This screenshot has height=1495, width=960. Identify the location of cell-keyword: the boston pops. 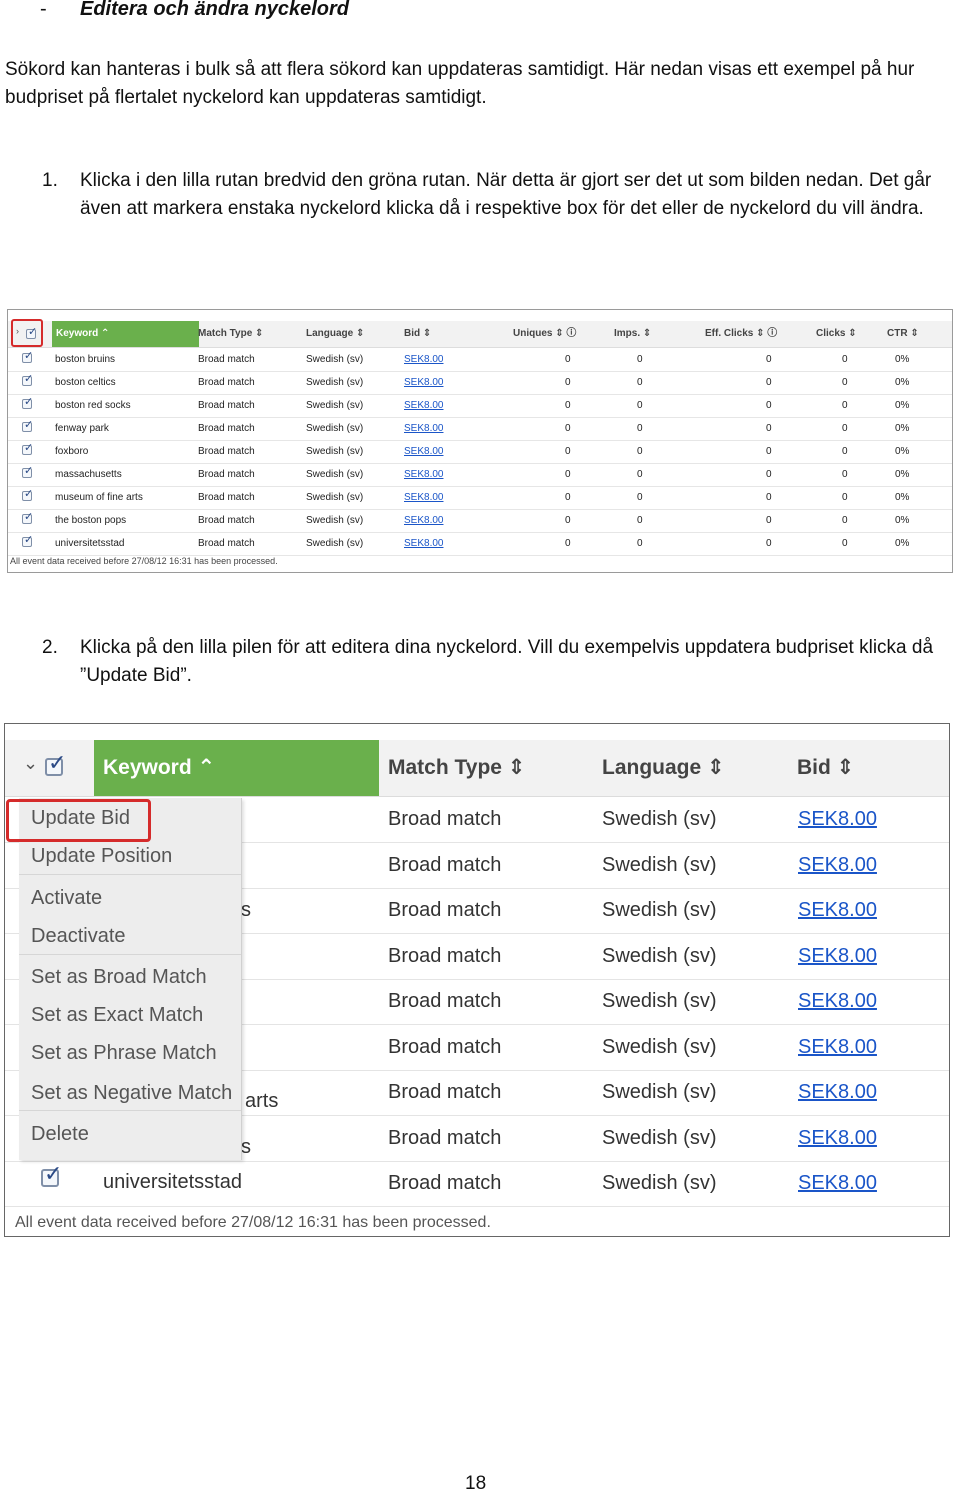
(91, 520).